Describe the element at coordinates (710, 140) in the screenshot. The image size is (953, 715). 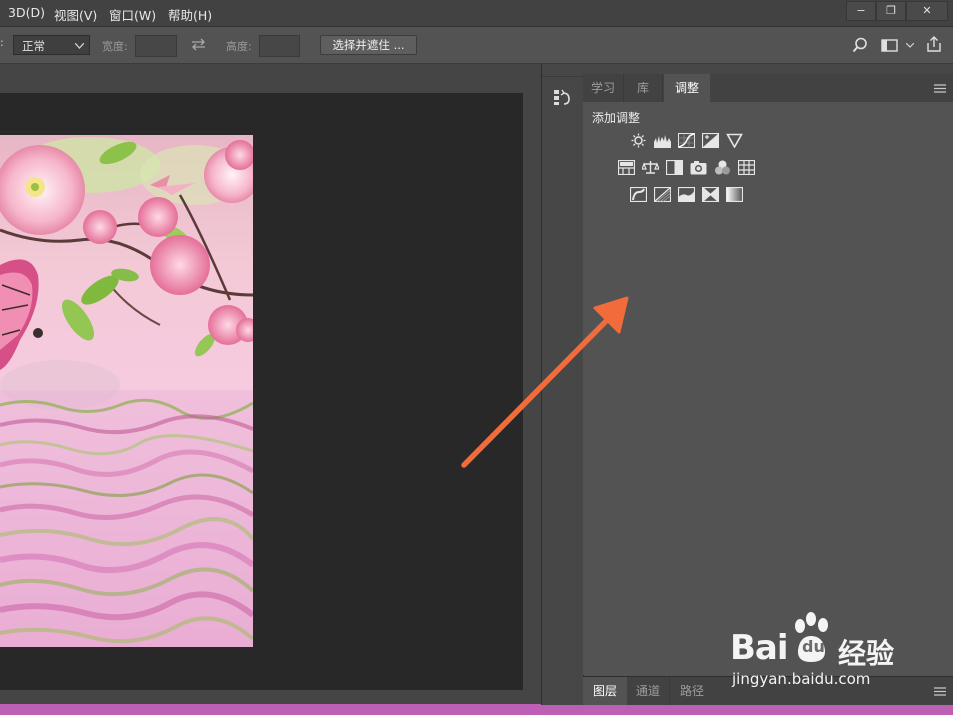
I see `exposure-icon` at that location.